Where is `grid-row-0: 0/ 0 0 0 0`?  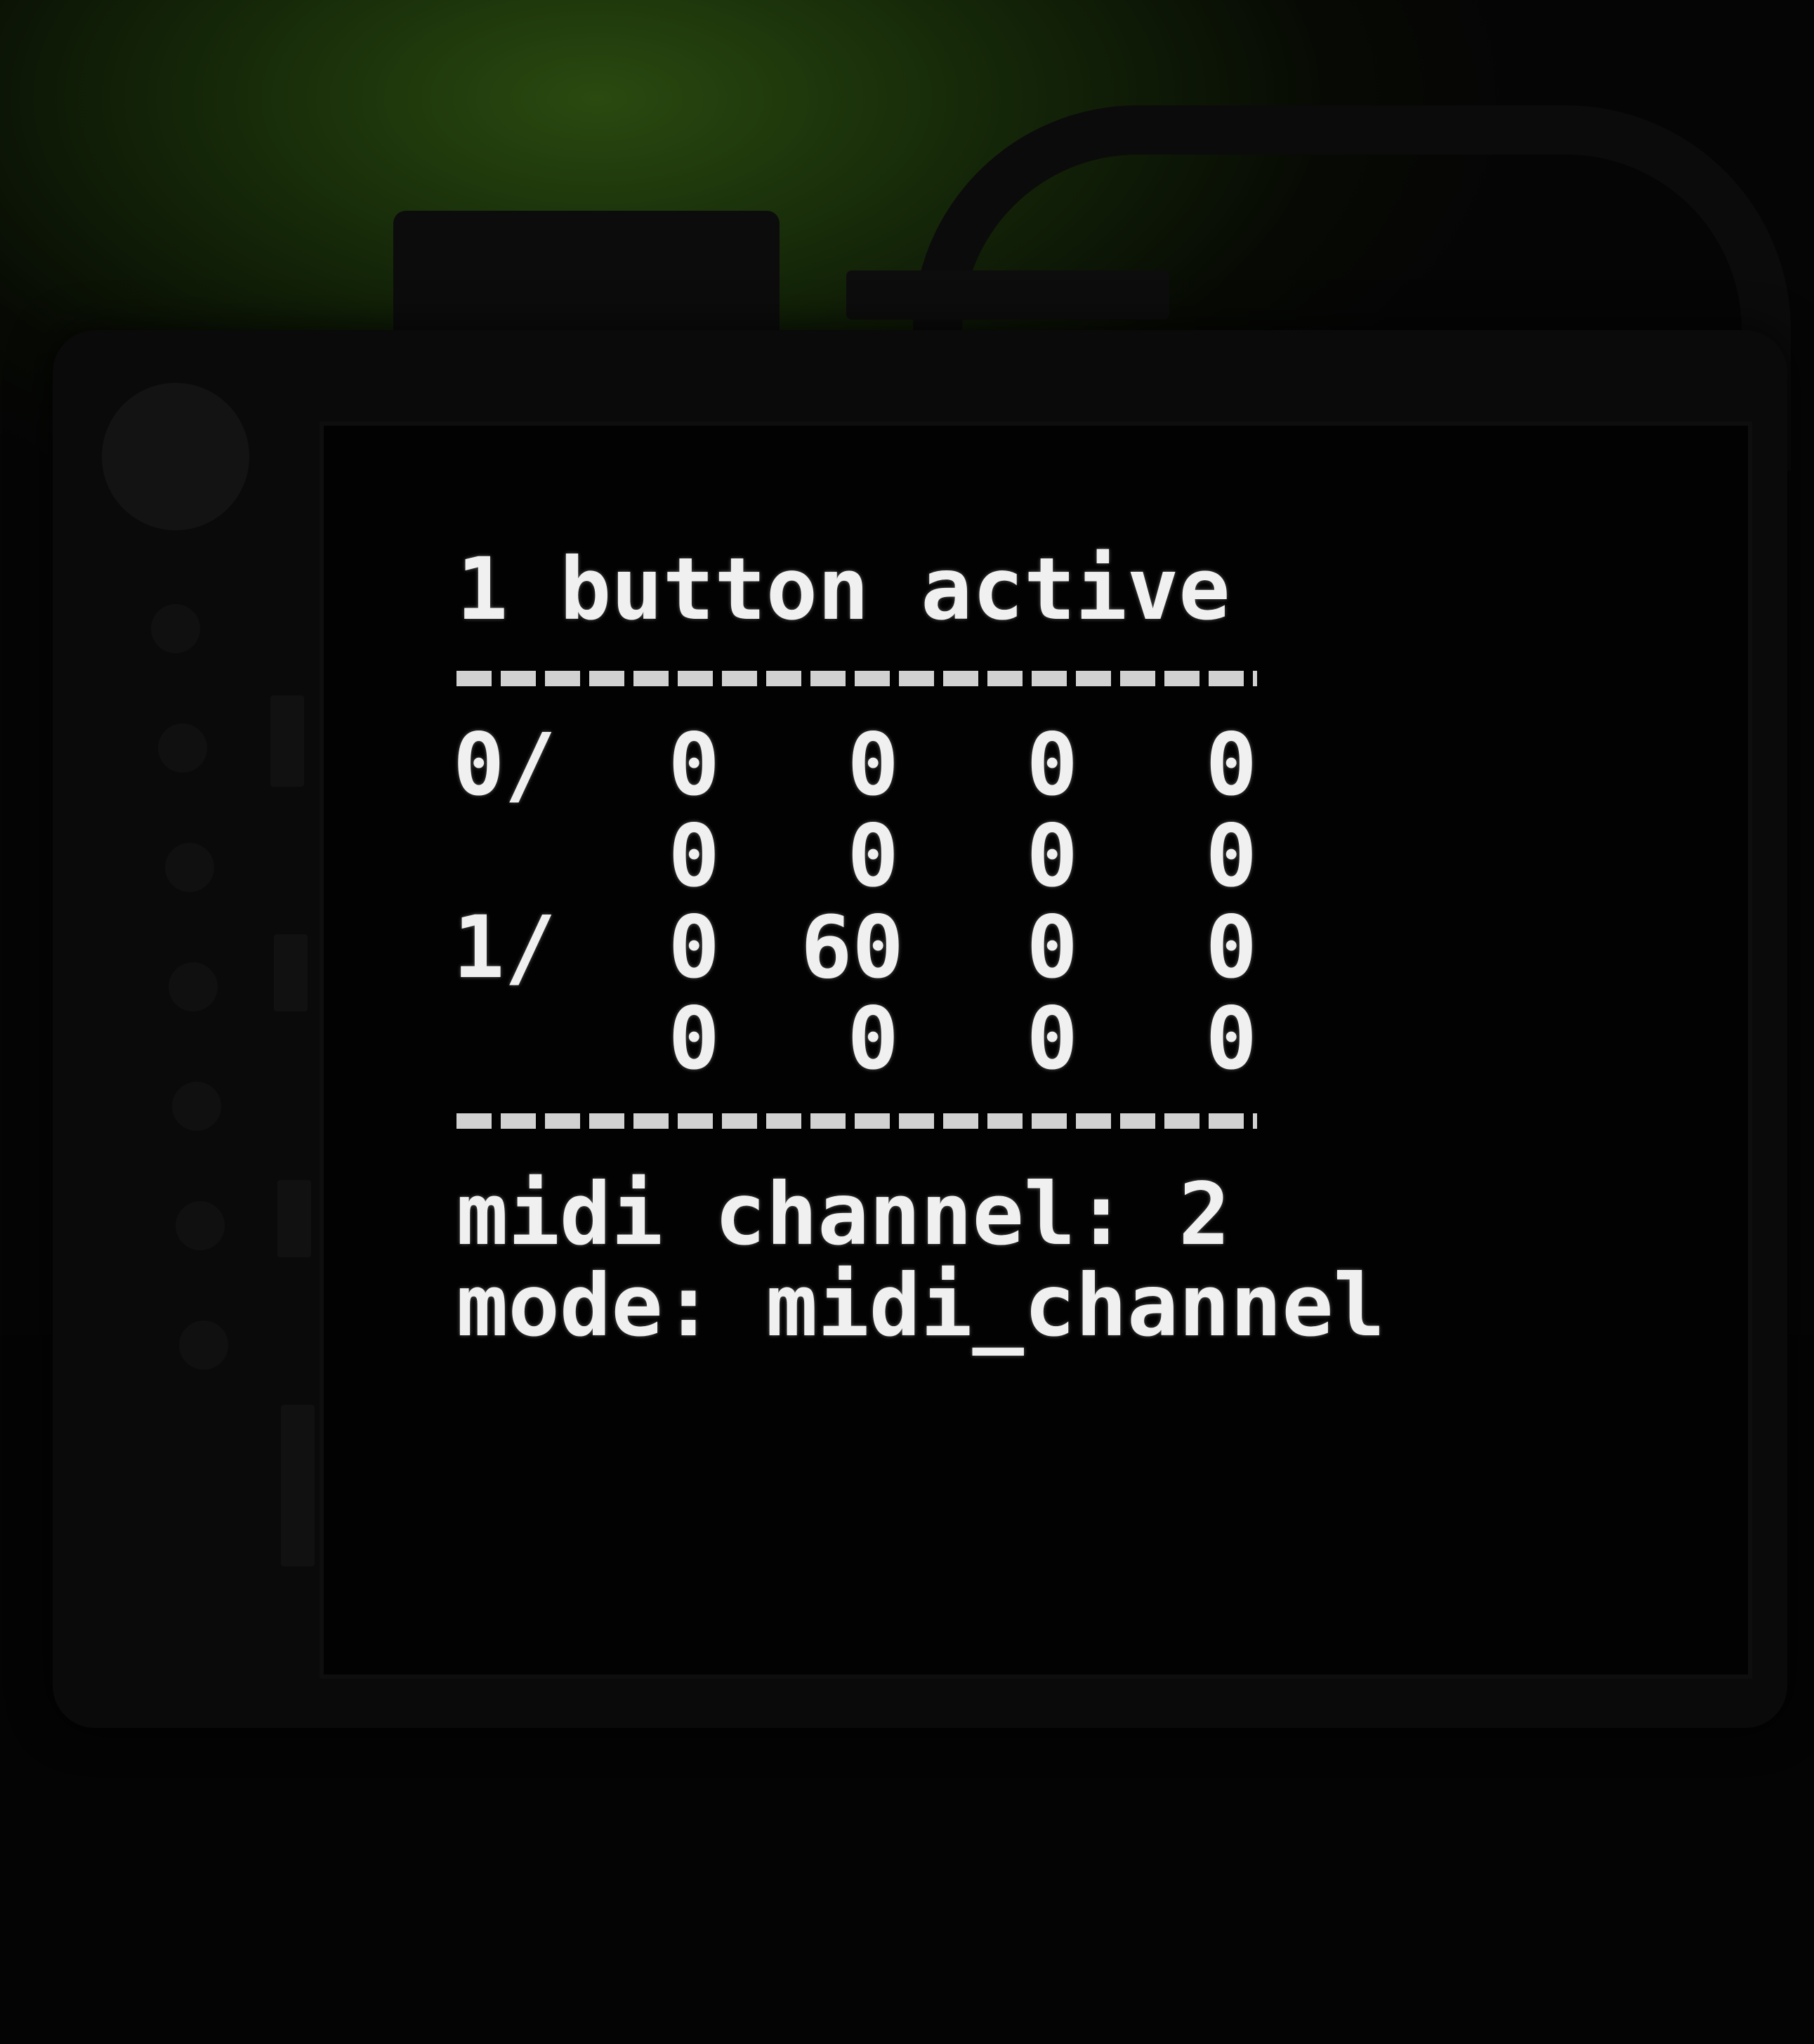
grid-row-0: 0/ 0 0 0 0 is located at coordinates (860, 765).